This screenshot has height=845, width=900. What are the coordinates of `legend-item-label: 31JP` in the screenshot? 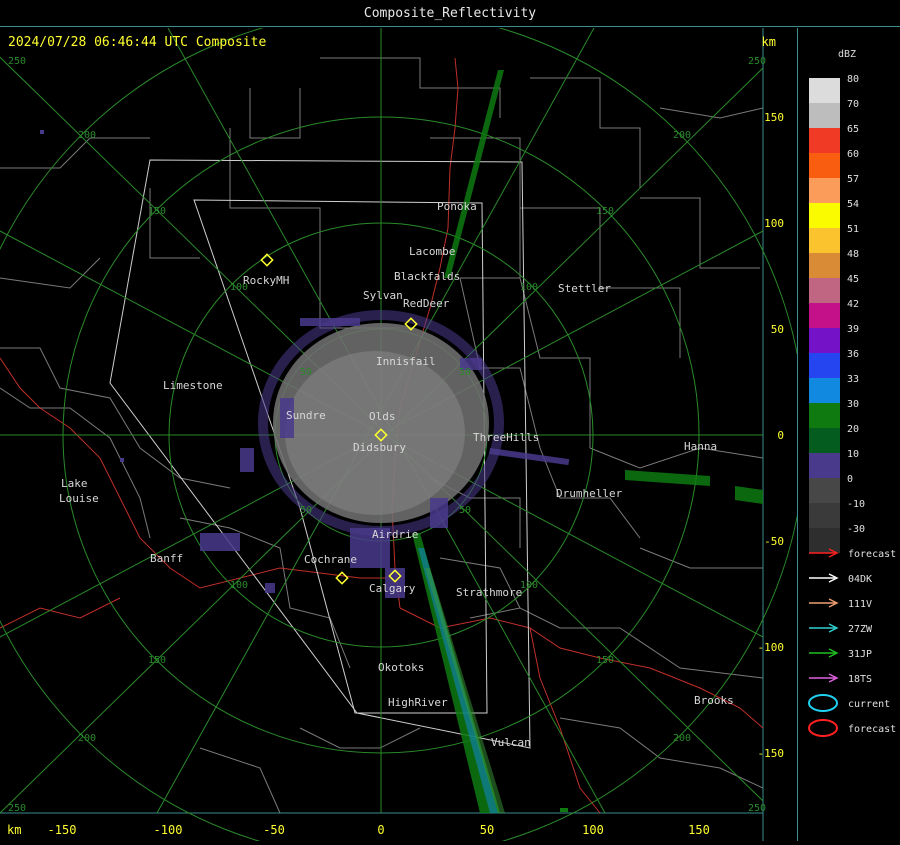 It's located at (860, 654).